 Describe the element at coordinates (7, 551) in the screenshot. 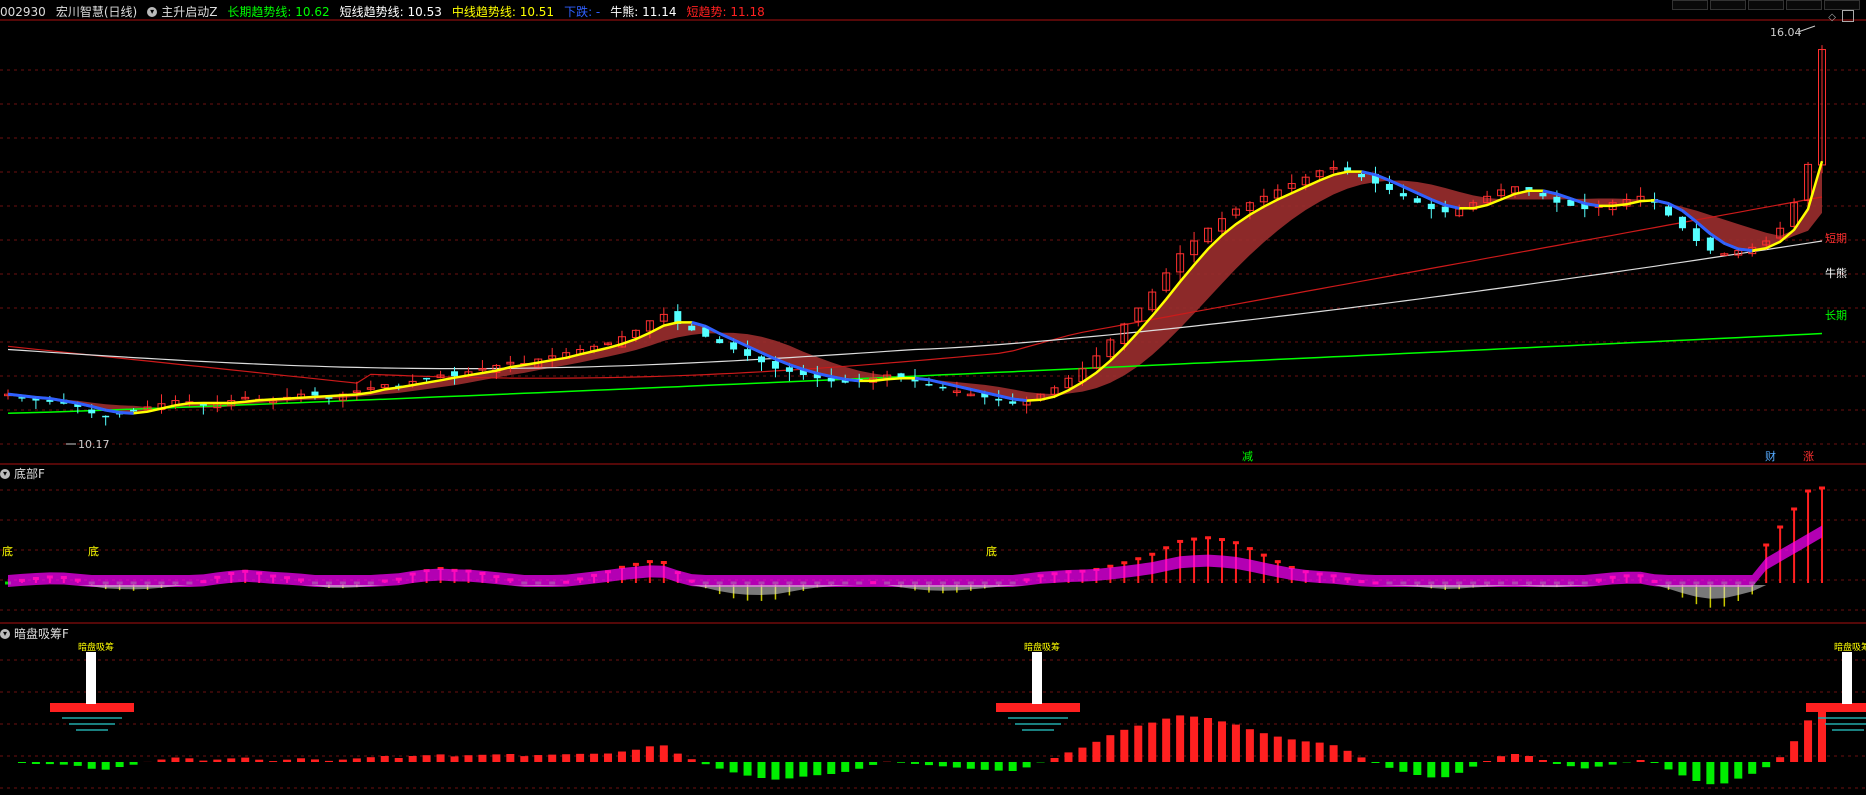

I see `bottom-signal-label: 底` at that location.